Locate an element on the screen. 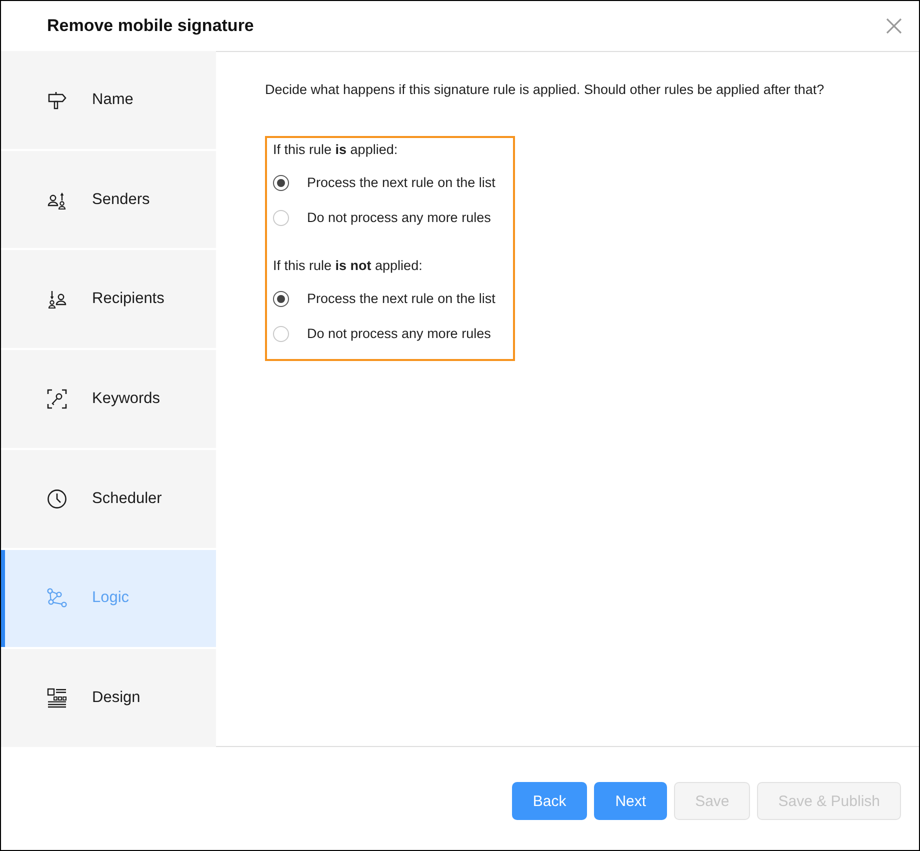 The width and height of the screenshot is (920, 851). sidebar-item: Senders is located at coordinates (108, 199).